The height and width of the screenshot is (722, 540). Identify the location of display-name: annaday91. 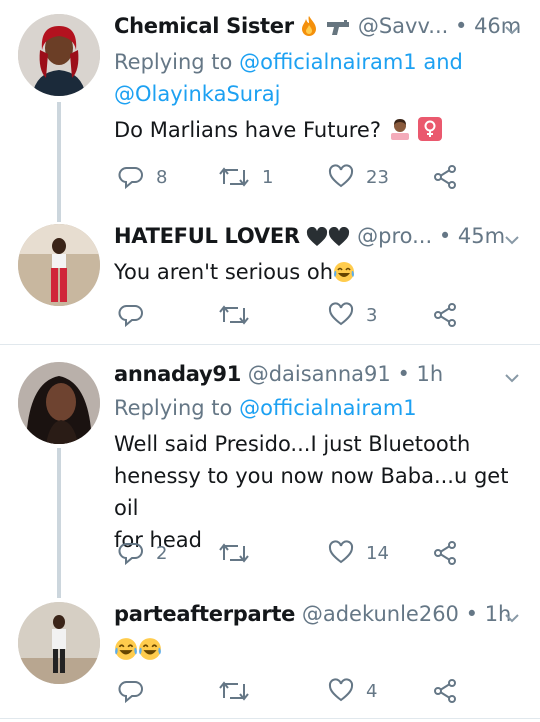
(177, 374).